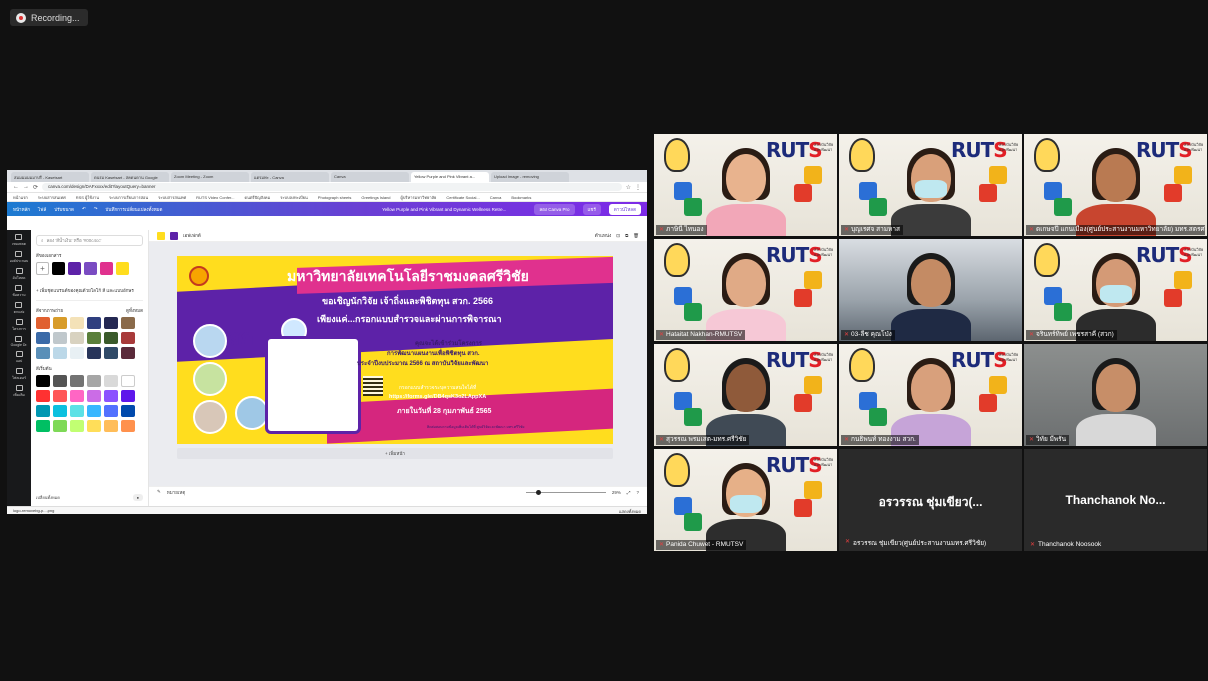 This screenshot has width=1208, height=681. What do you see at coordinates (521, 197) in the screenshot?
I see `bookmark-item: Bookmarks` at bounding box center [521, 197].